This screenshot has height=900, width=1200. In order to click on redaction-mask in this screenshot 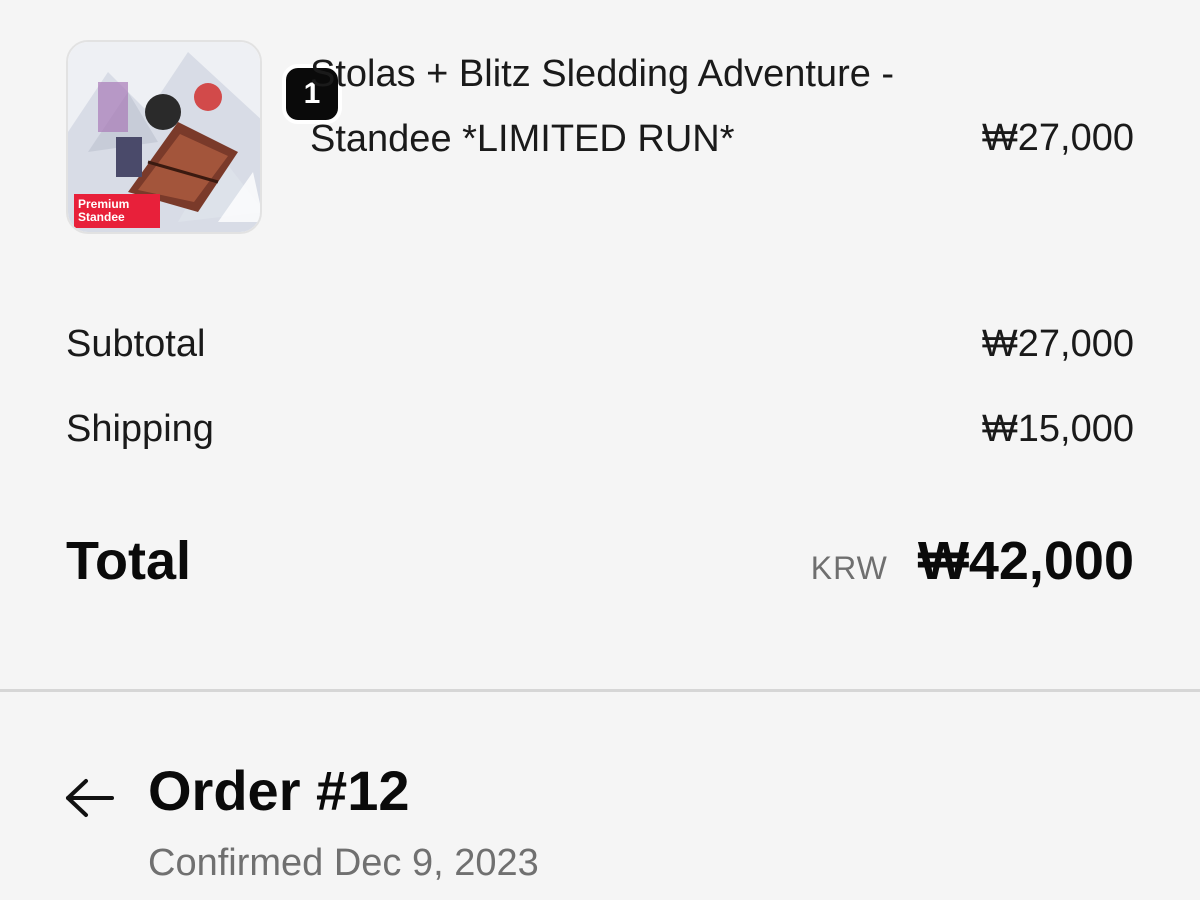, I will do `click(538, 793)`.